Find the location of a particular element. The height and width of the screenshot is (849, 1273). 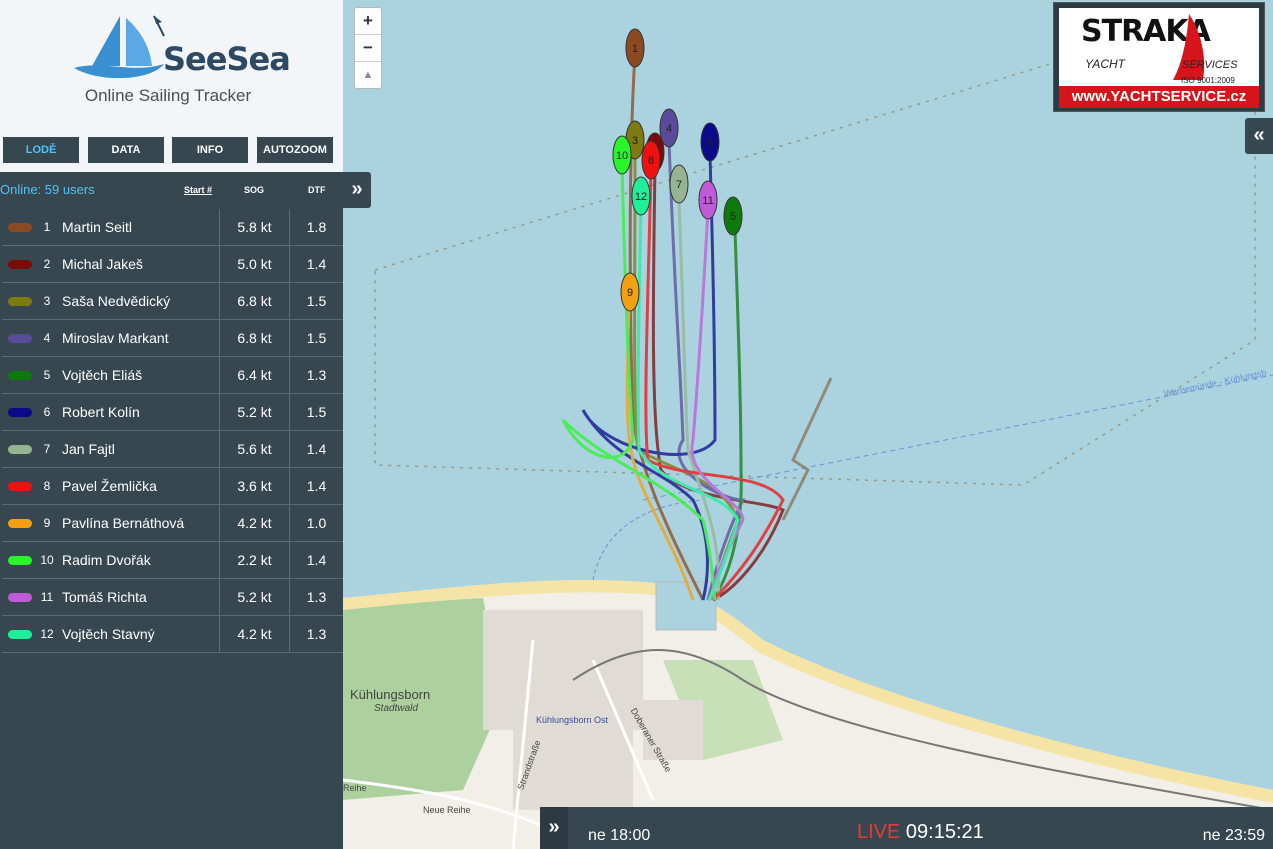

zoom-out-button: − is located at coordinates (368, 48).